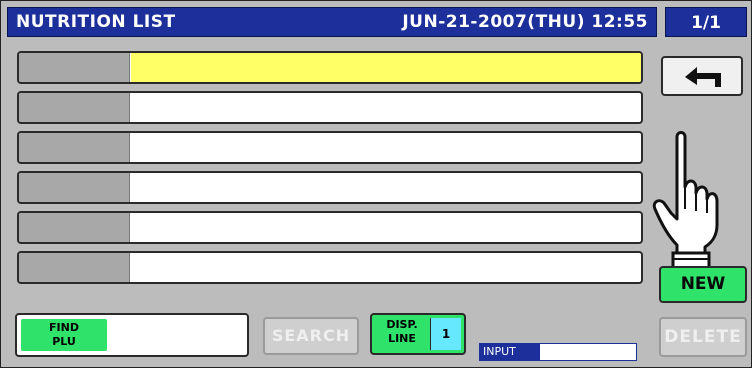  I want to click on return-arrow-icon, so click(703, 77).